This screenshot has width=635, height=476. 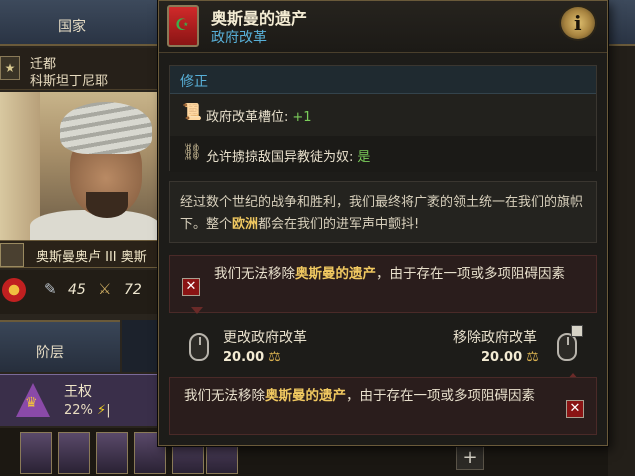 What do you see at coordinates (10, 68) in the screenshot?
I see `star-icon: ★` at bounding box center [10, 68].